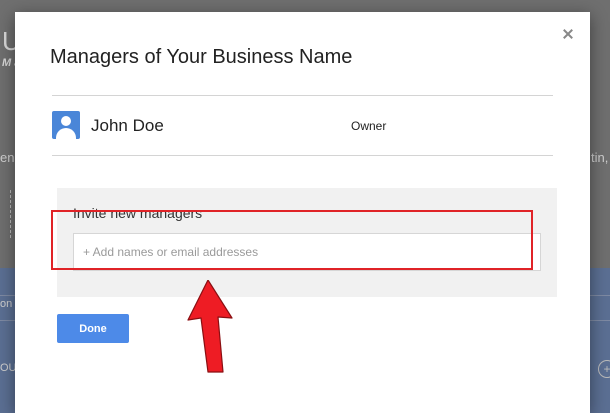 Image resolution: width=610 pixels, height=413 pixels. What do you see at coordinates (138, 213) in the screenshot?
I see `invite-label: Invite new managers` at bounding box center [138, 213].